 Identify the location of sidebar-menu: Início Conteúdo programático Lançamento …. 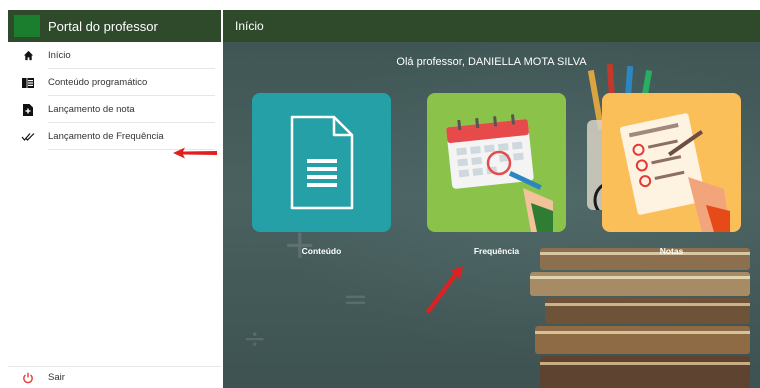
(114, 96).